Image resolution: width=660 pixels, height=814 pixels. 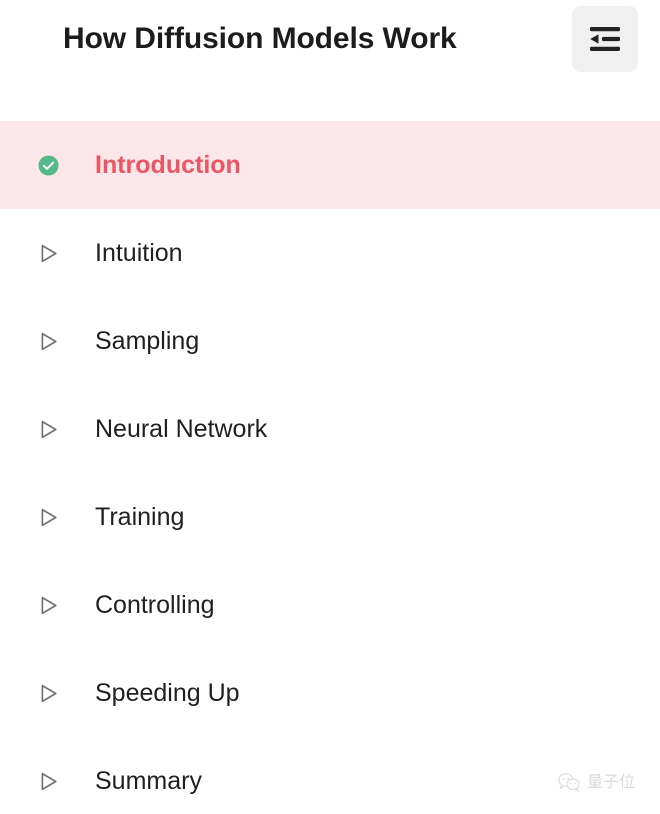 What do you see at coordinates (168, 165) in the screenshot?
I see `chapter-label: Introduction` at bounding box center [168, 165].